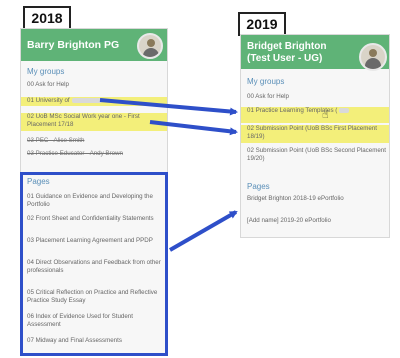 The image size is (400, 358). What do you see at coordinates (203, 231) in the screenshot?
I see `arrow-pages-to-portfolio` at bounding box center [203, 231].